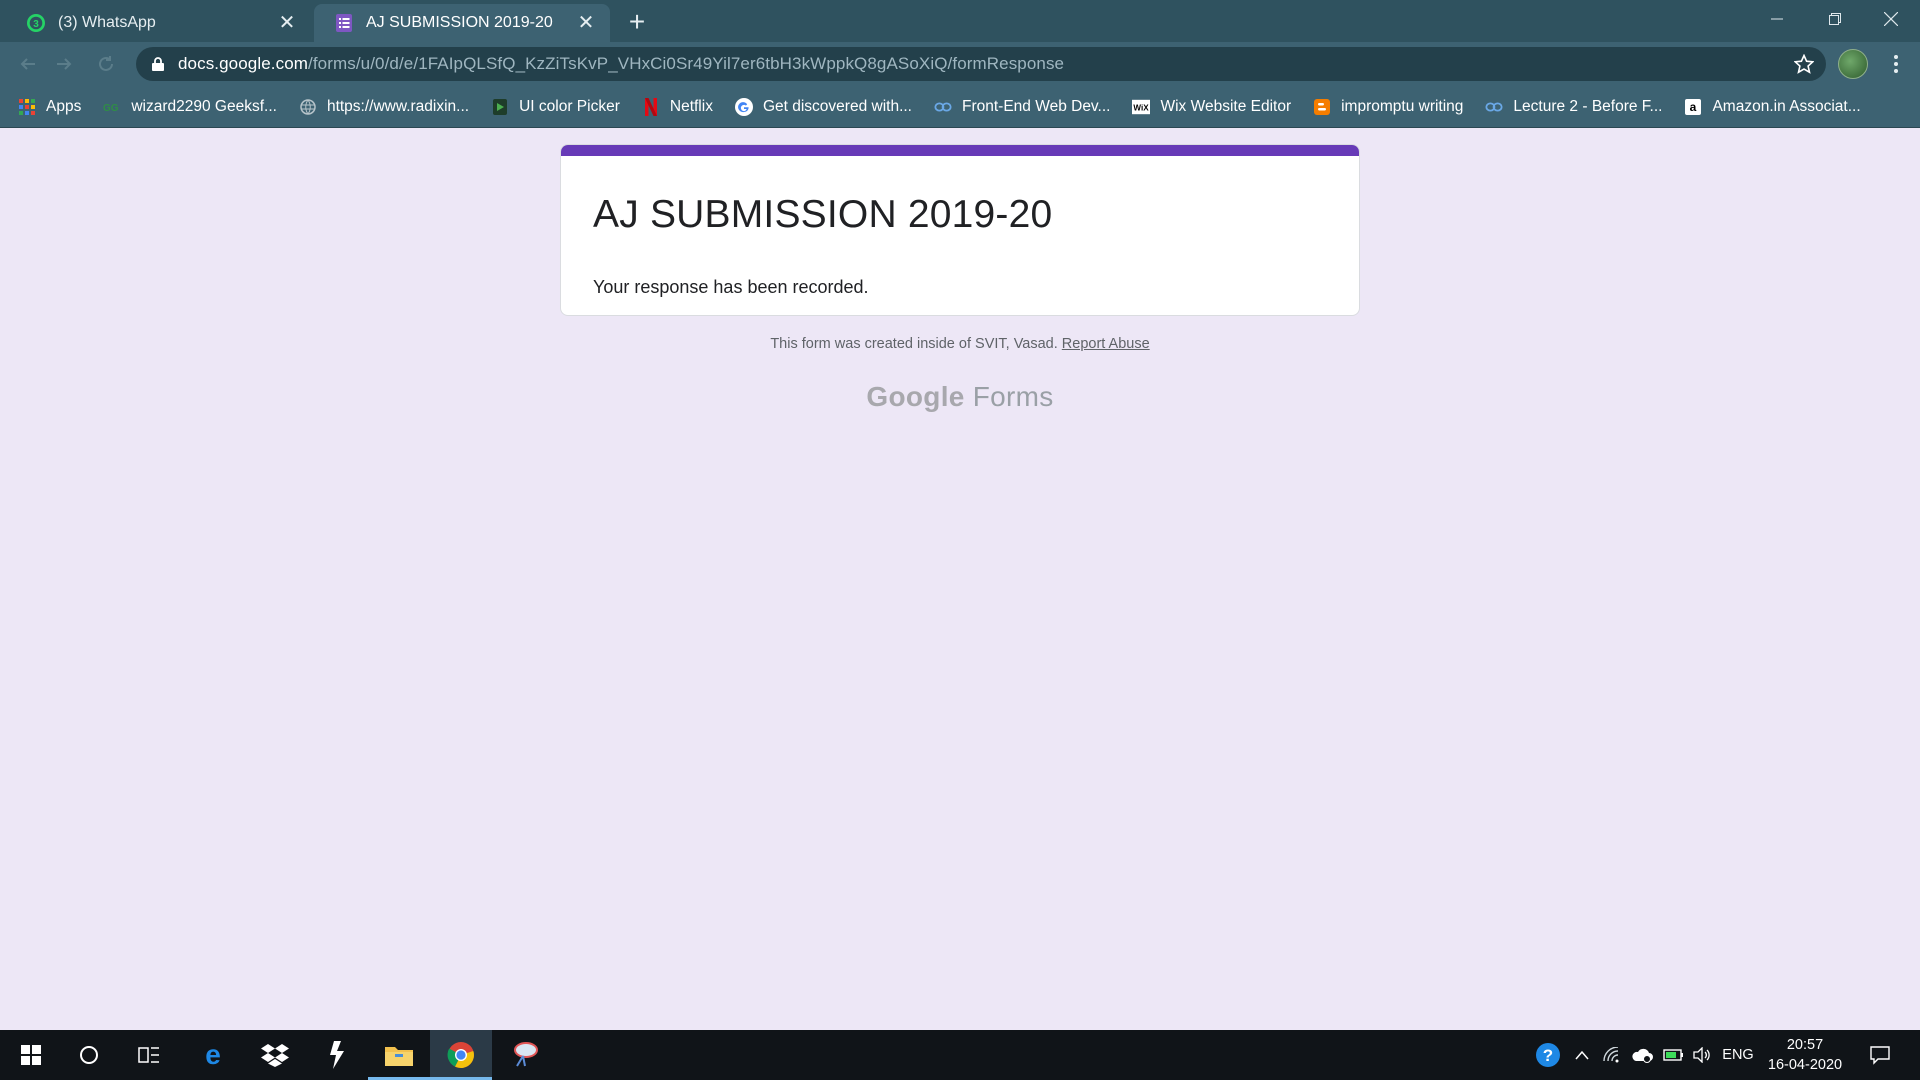 The image size is (1920, 1080). I want to click on color-picker-icon, so click(500, 107).